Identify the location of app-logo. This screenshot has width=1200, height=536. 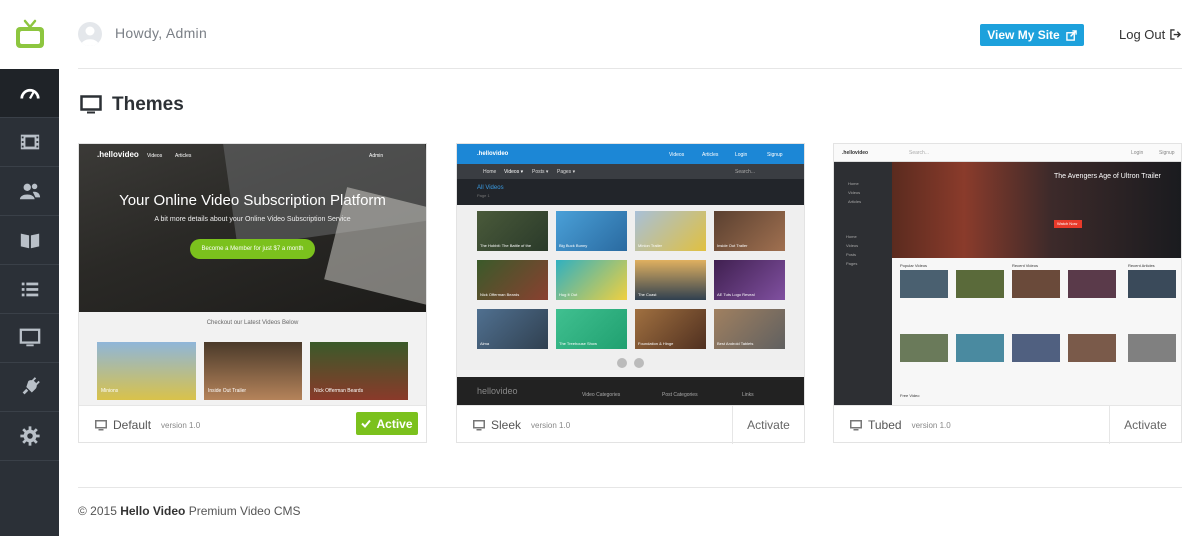
(29, 34).